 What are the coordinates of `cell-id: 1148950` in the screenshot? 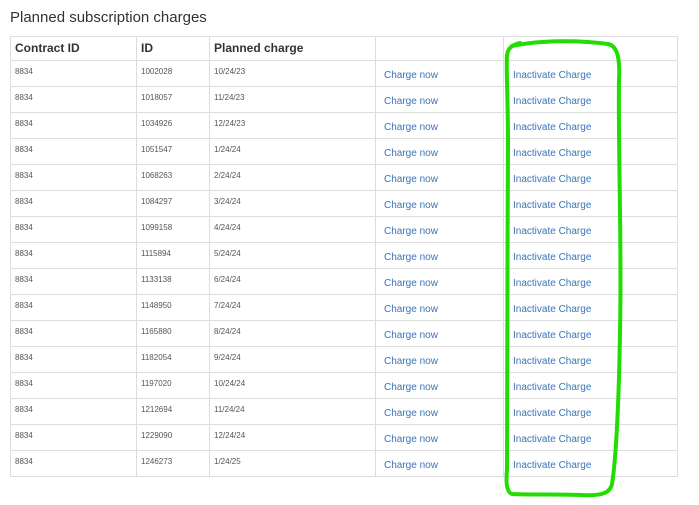 It's located at (173, 307).